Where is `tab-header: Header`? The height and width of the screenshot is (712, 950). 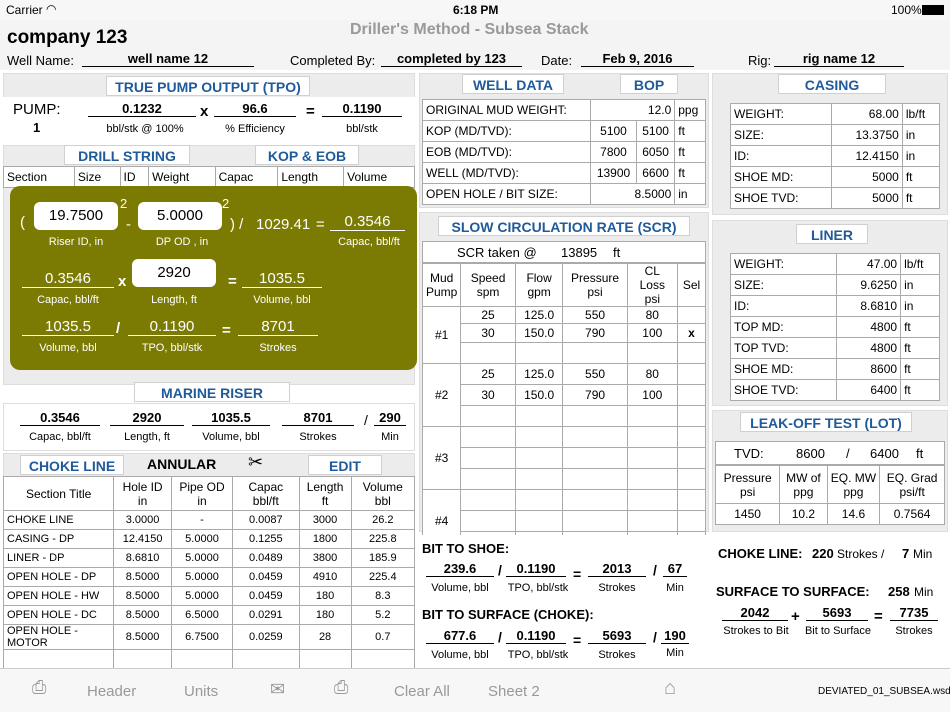 tab-header: Header is located at coordinates (111, 691).